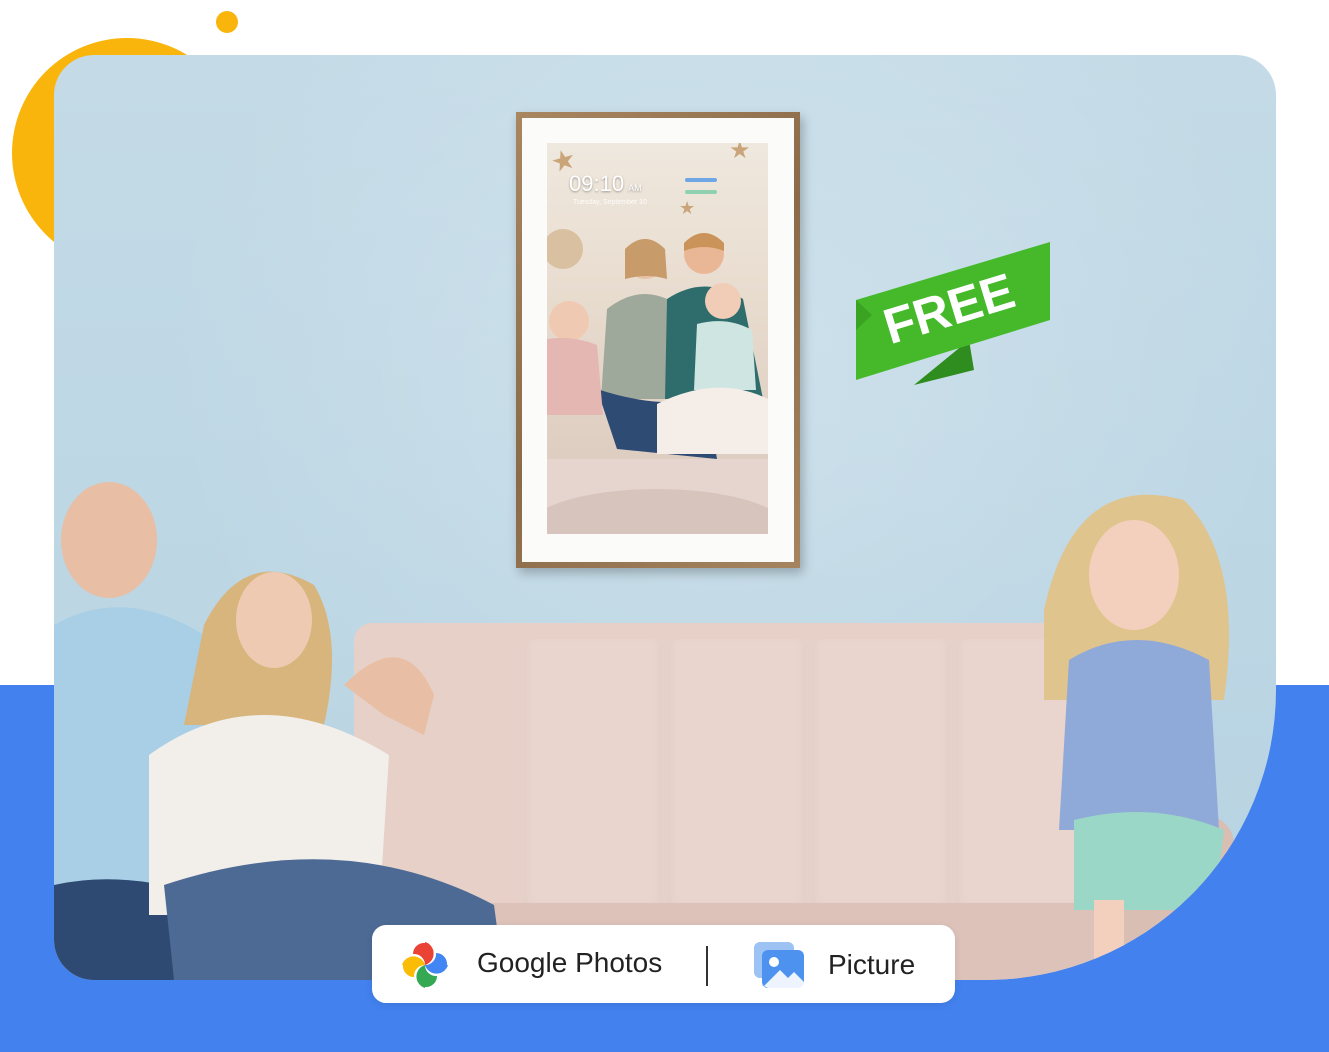 This screenshot has width=1329, height=1052. Describe the element at coordinates (227, 22) in the screenshot. I see `yellow-circle-small` at that location.